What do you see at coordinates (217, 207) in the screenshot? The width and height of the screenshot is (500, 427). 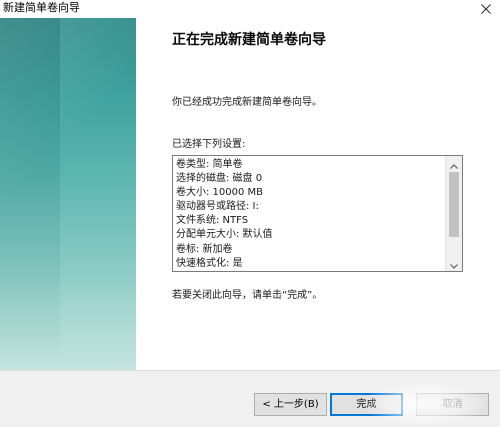 I see `settings-item: 驱动器号或路径: I:` at bounding box center [217, 207].